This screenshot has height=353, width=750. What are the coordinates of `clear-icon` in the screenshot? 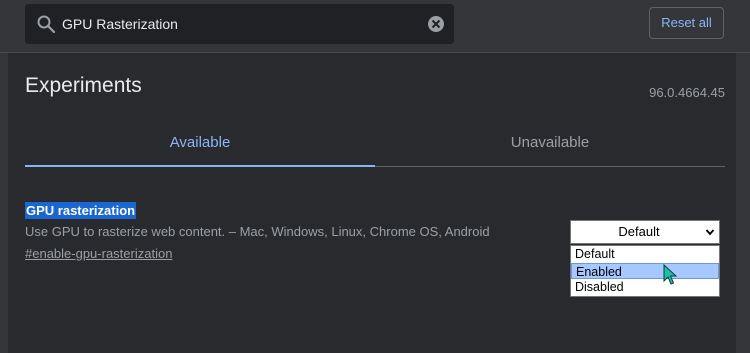 It's located at (436, 24).